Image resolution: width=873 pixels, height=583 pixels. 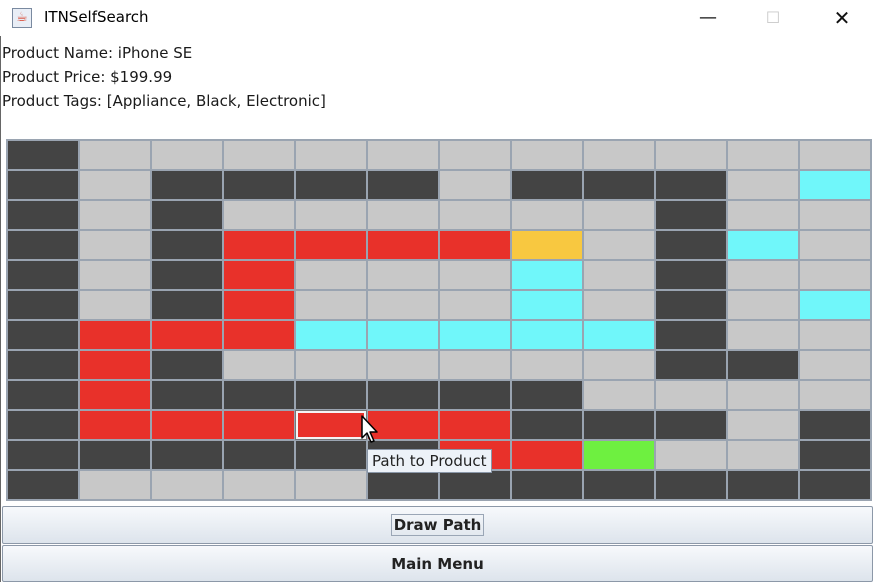 I want to click on grid-cell-selected, so click(x=331, y=425).